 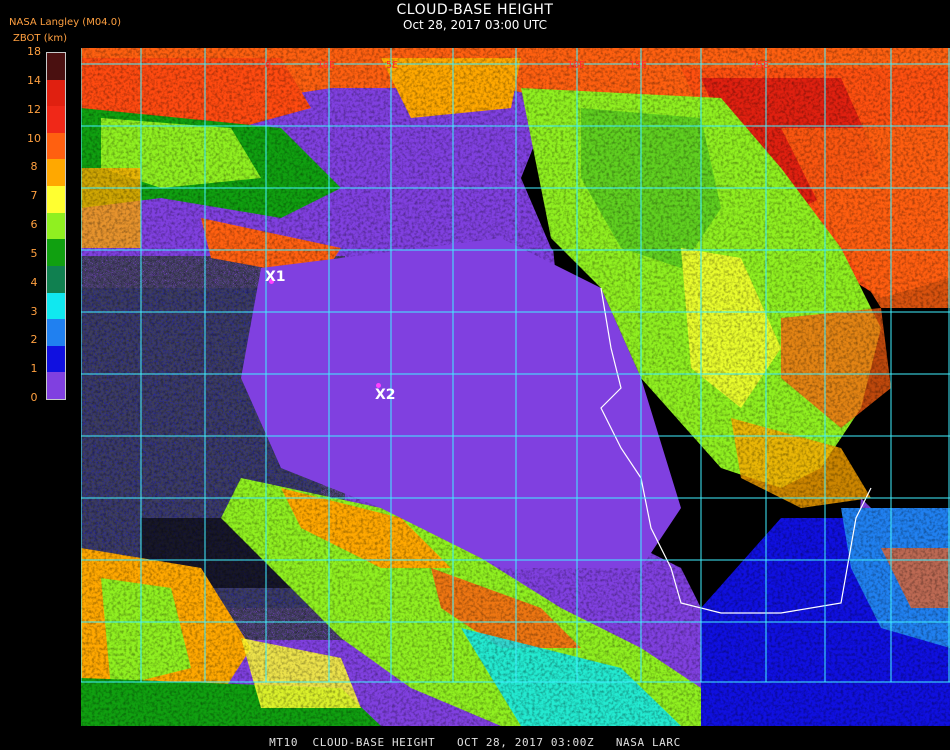 I want to click on units-label: ZBOT (km), so click(x=40, y=38).